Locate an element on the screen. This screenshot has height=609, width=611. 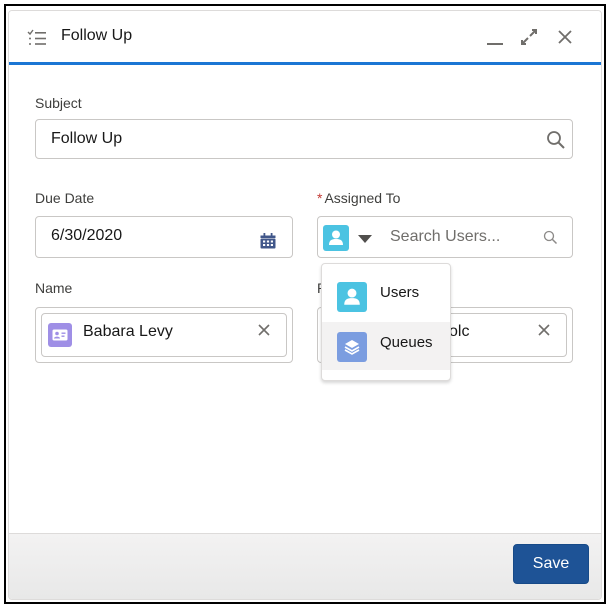
dropdown-item-label: Queues is located at coordinates (406, 342).